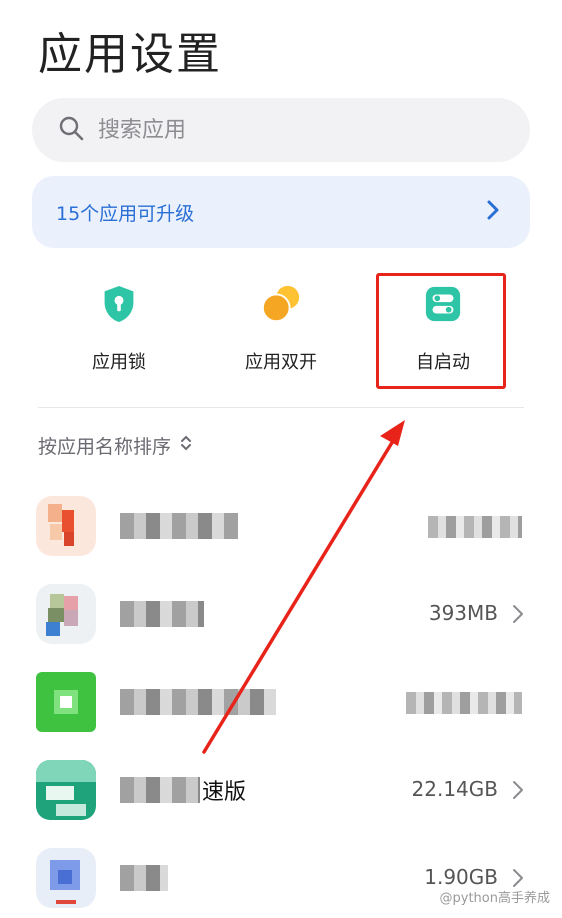 This screenshot has width=562, height=918. Describe the element at coordinates (443, 362) in the screenshot. I see `shortcut-label: 自启动` at that location.